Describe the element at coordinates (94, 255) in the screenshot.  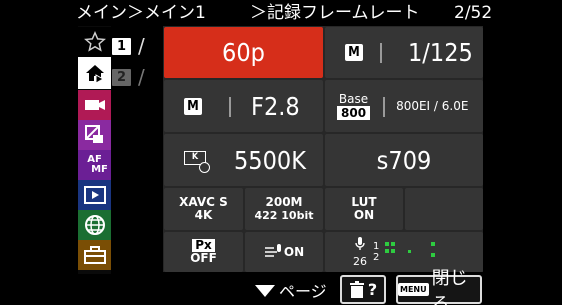
I see `toolbox-icon` at that location.